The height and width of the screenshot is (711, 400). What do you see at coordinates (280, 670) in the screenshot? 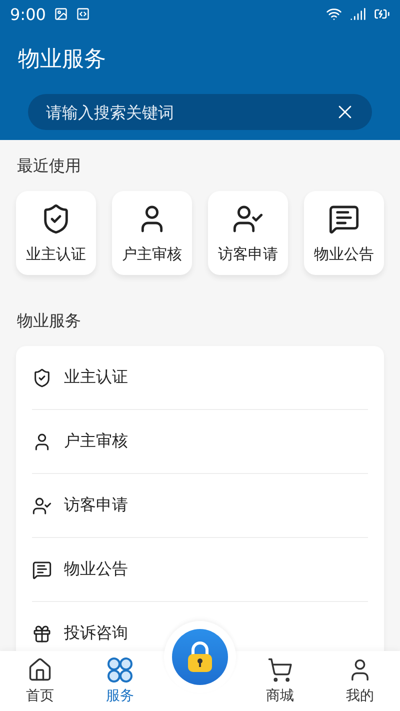
I see `cart-icon` at bounding box center [280, 670].